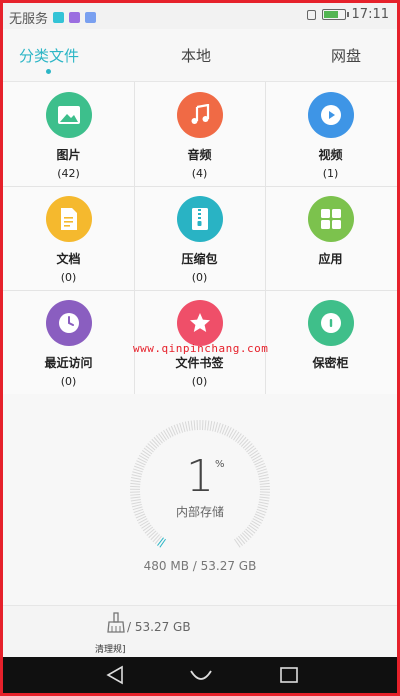 The height and width of the screenshot is (696, 400). I want to click on category-count: (1), so click(330, 173).